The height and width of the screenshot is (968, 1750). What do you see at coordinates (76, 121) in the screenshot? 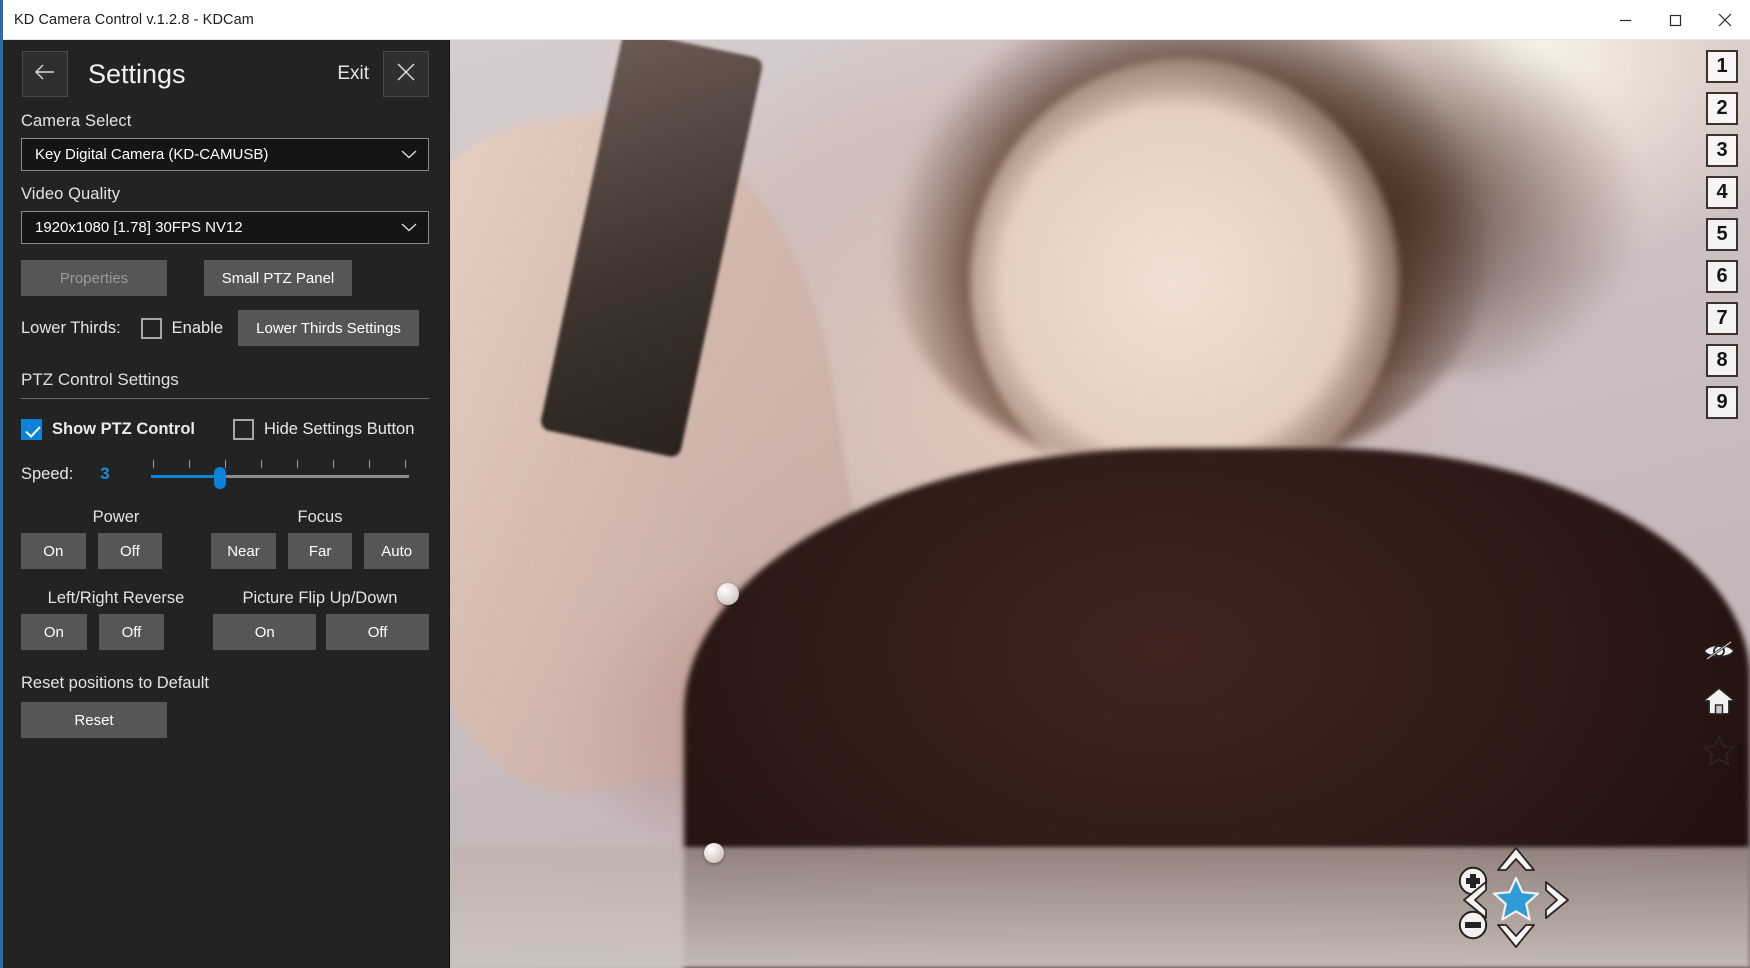
I see `camera-select-label: Camera Select` at bounding box center [76, 121].